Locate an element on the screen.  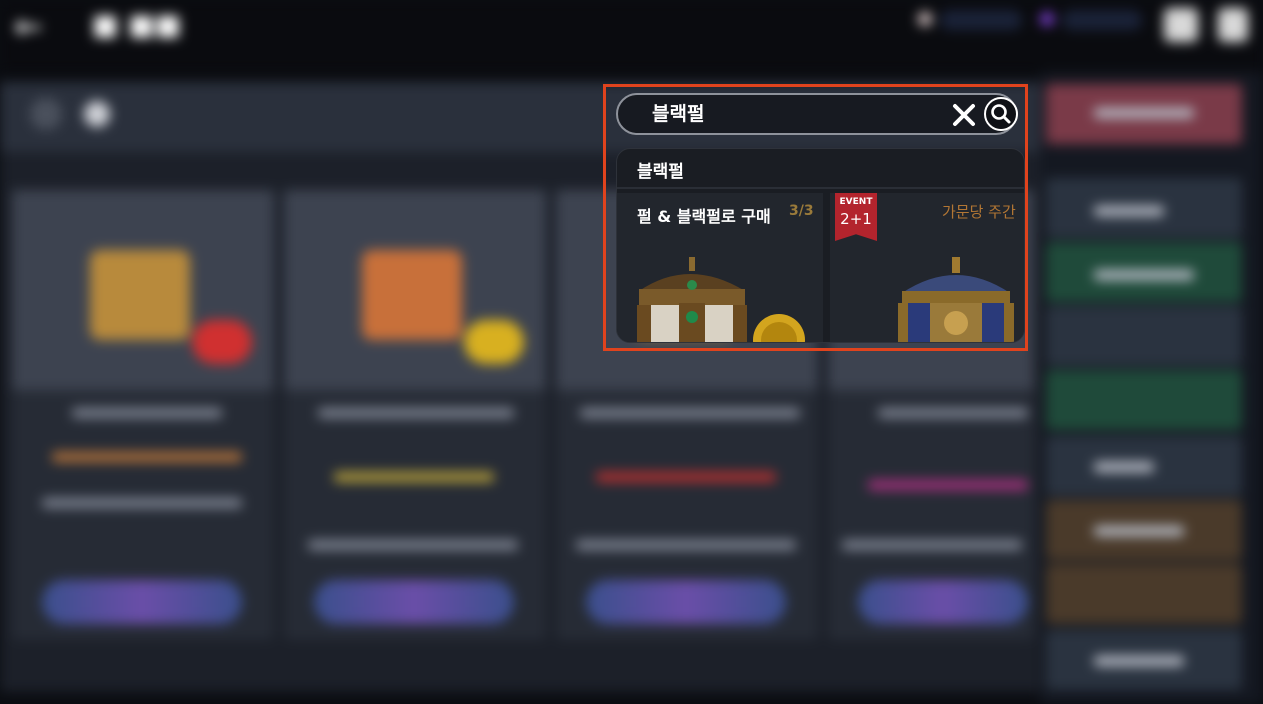
result-card: EVENT 2+1 가문당 주간 is located at coordinates (927, 267).